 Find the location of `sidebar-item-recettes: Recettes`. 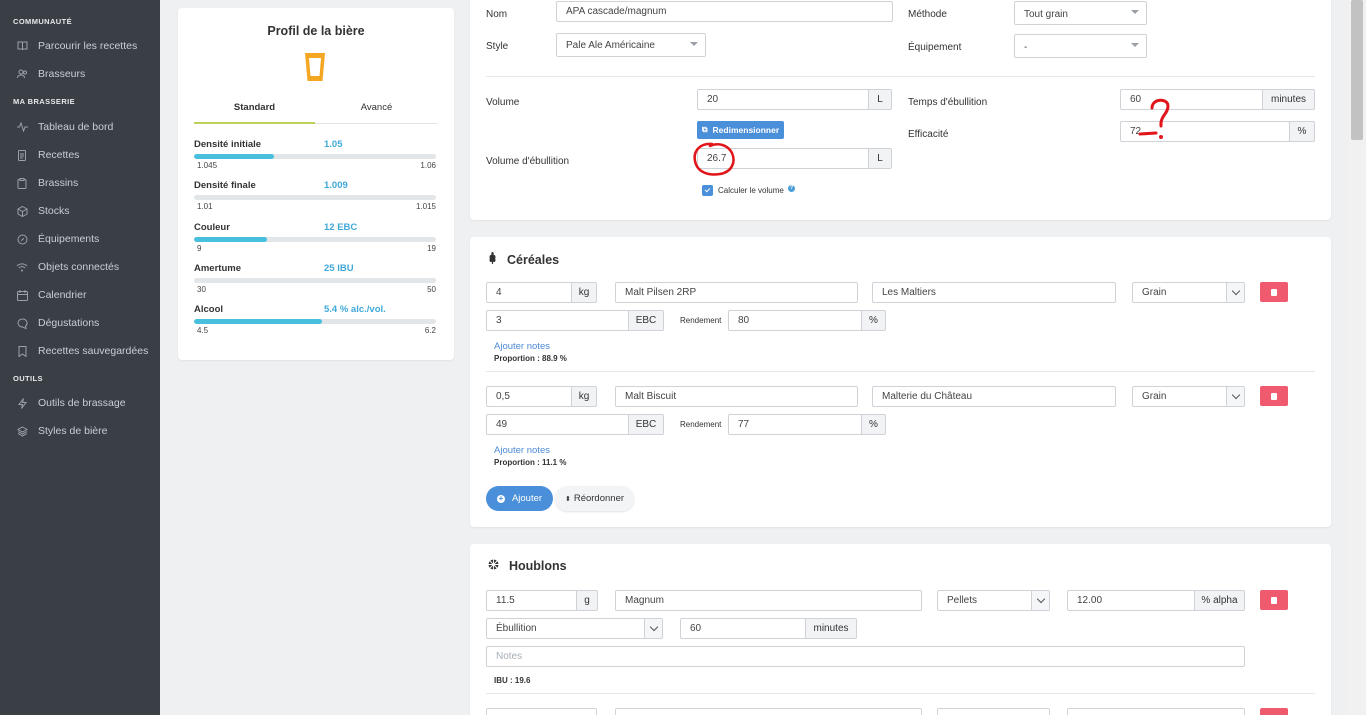

sidebar-item-recettes: Recettes is located at coordinates (80, 155).